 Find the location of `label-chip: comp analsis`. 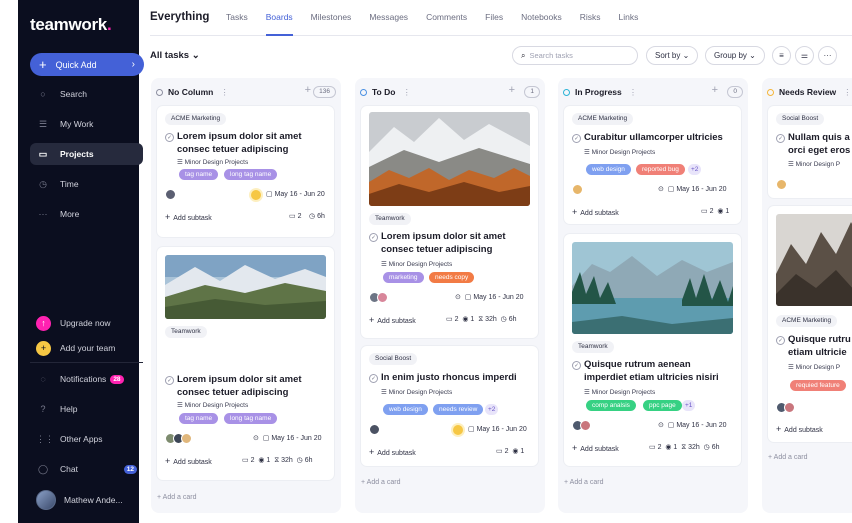

label-chip: comp analsis is located at coordinates (611, 405).